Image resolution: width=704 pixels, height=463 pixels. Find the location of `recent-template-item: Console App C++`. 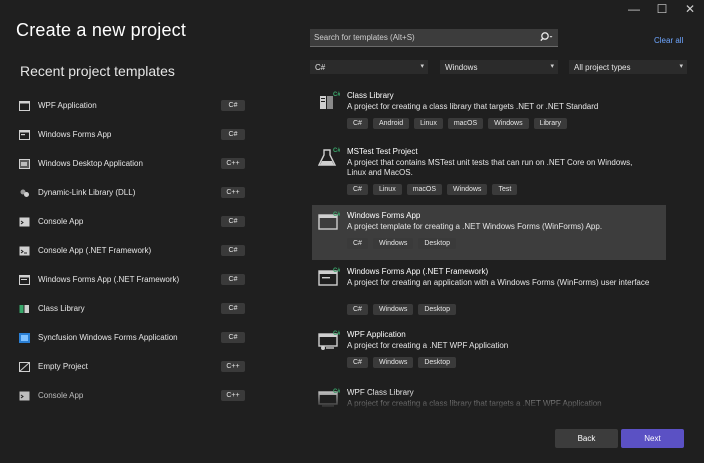

recent-template-item: Console App C++ is located at coordinates (133, 395).